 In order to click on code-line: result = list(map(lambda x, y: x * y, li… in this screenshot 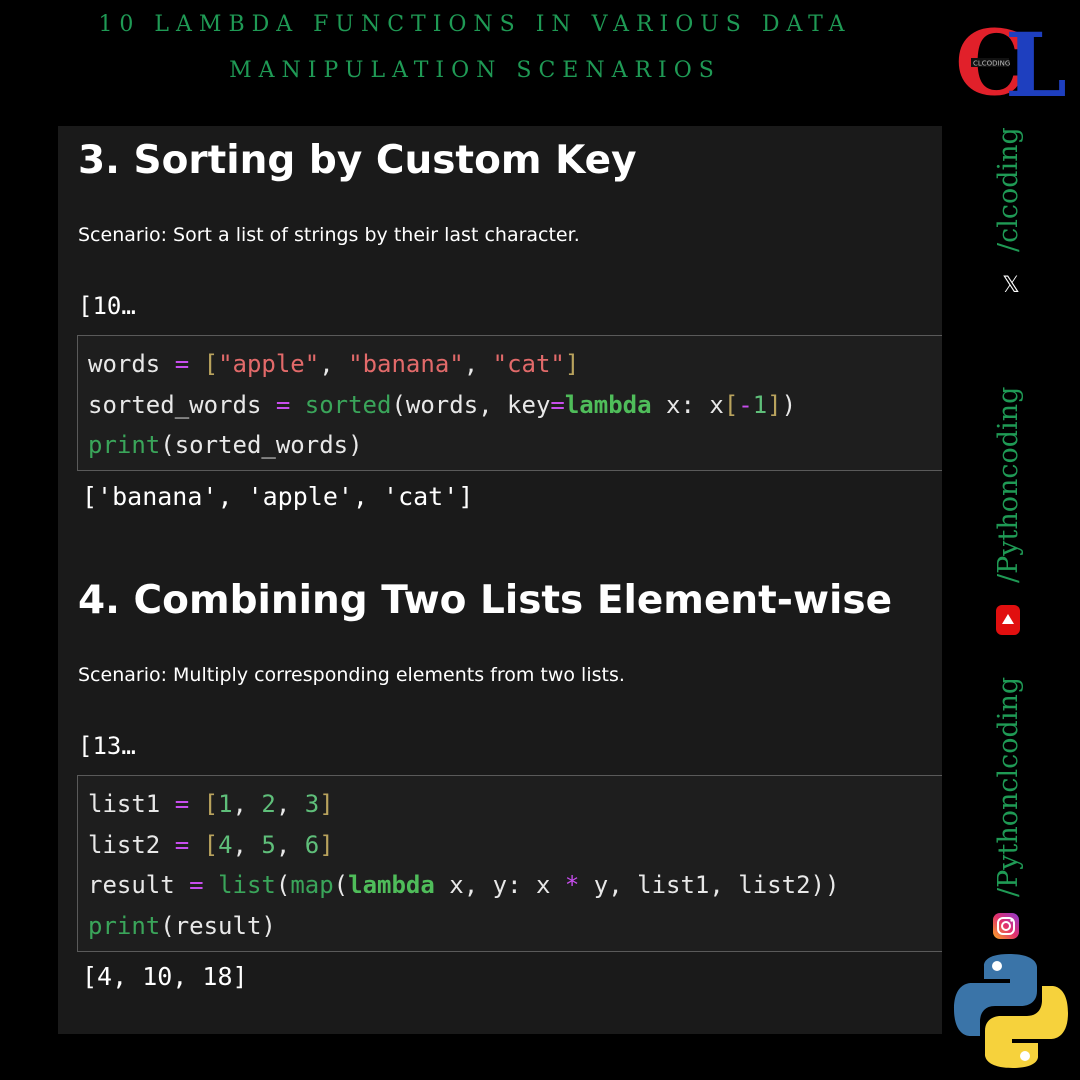, I will do `click(464, 885)`.